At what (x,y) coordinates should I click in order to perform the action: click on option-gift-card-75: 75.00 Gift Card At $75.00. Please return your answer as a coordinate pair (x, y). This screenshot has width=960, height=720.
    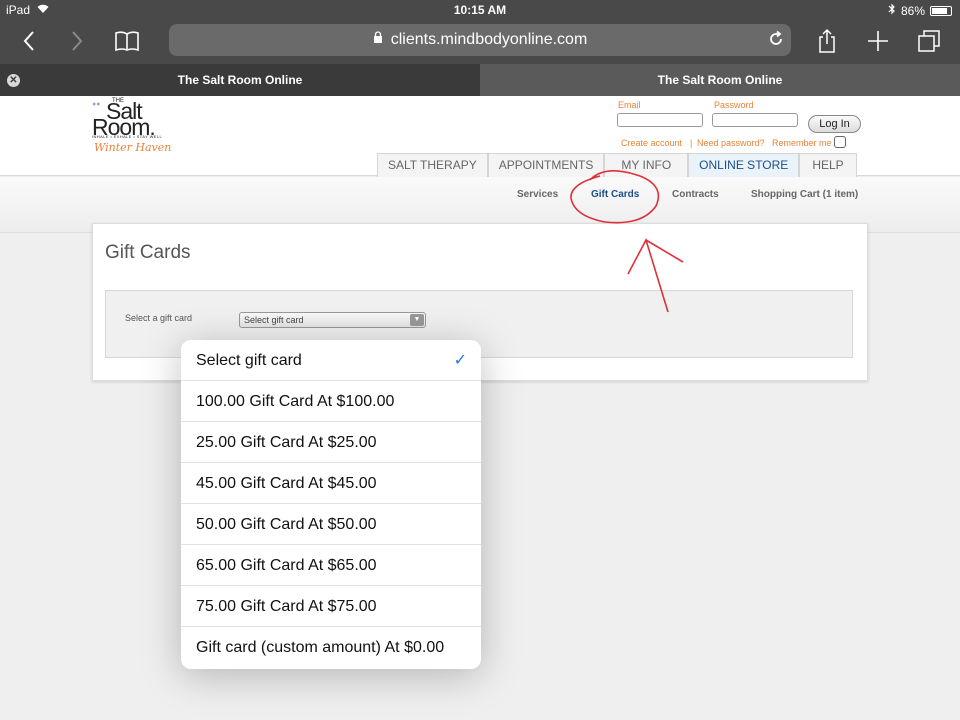
    Looking at the image, I should click on (331, 606).